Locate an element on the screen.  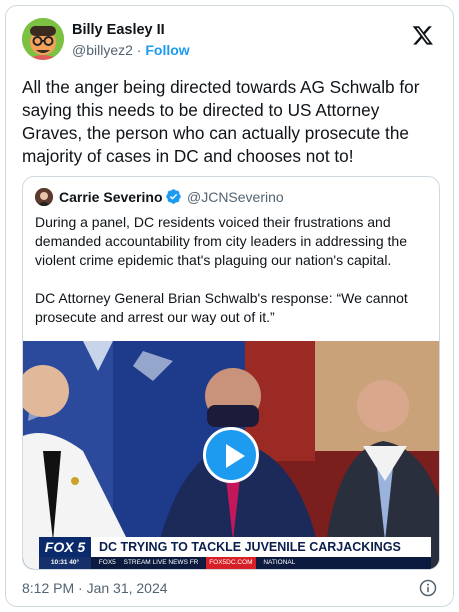
info-icon is located at coordinates (428, 588).